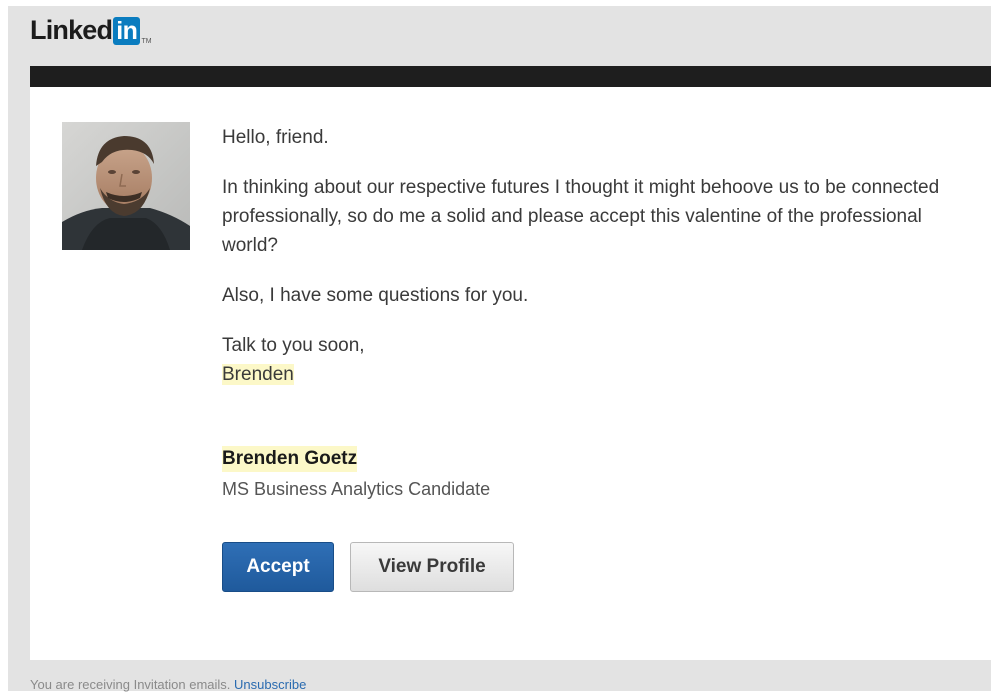 The image size is (991, 692). What do you see at coordinates (130, 684) in the screenshot?
I see `footer-text: You are receiving Invitation emails.` at bounding box center [130, 684].